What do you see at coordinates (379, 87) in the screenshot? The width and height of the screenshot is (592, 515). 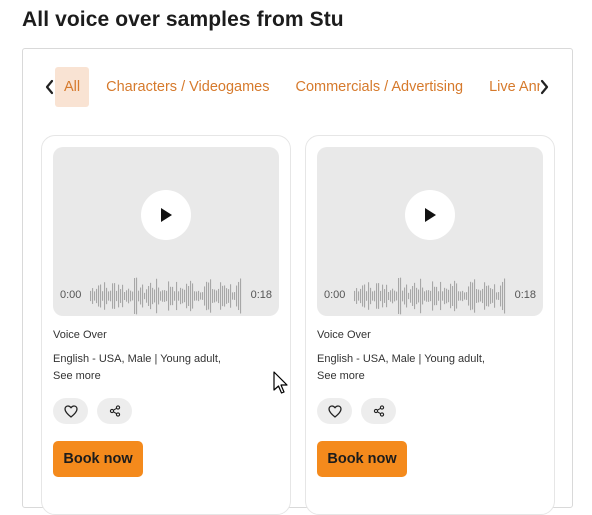 I see `tab-commercials-advertising: Commercials / Advertising` at bounding box center [379, 87].